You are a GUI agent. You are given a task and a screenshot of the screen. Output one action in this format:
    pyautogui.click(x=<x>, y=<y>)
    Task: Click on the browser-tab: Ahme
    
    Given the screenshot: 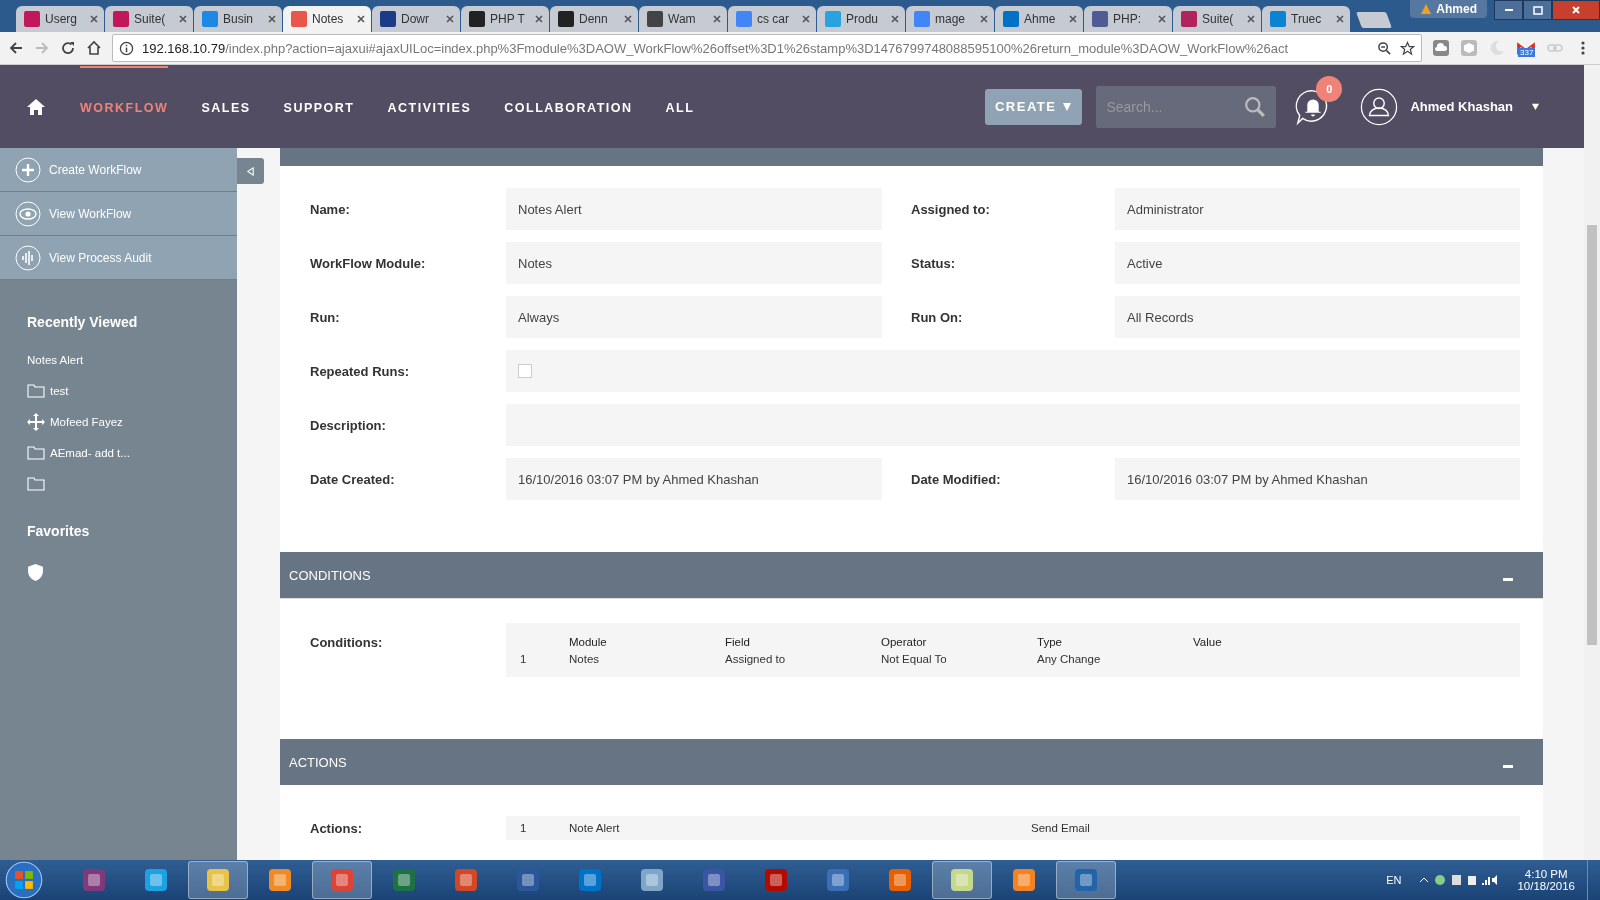 What is the action you would take?
    pyautogui.click(x=1039, y=19)
    